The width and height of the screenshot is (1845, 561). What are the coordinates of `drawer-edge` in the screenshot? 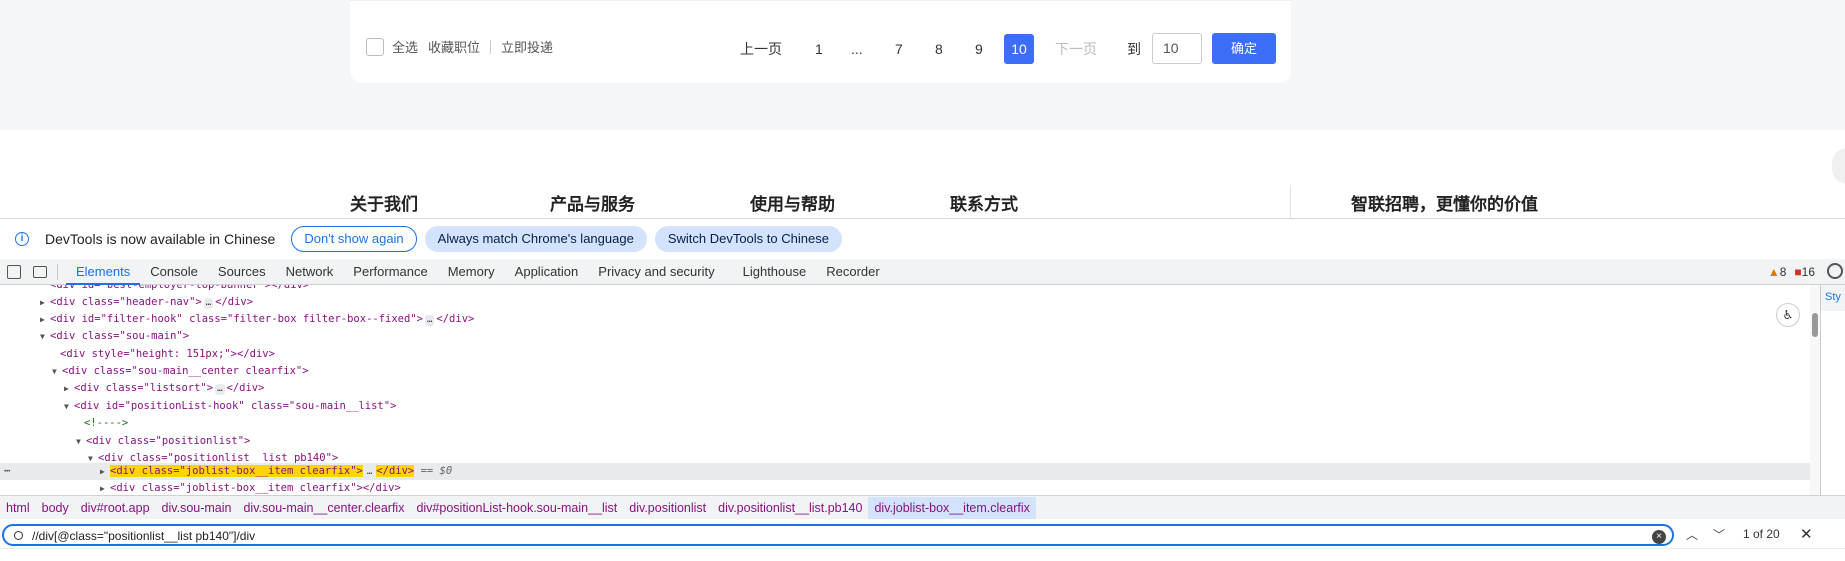 It's located at (922, 554).